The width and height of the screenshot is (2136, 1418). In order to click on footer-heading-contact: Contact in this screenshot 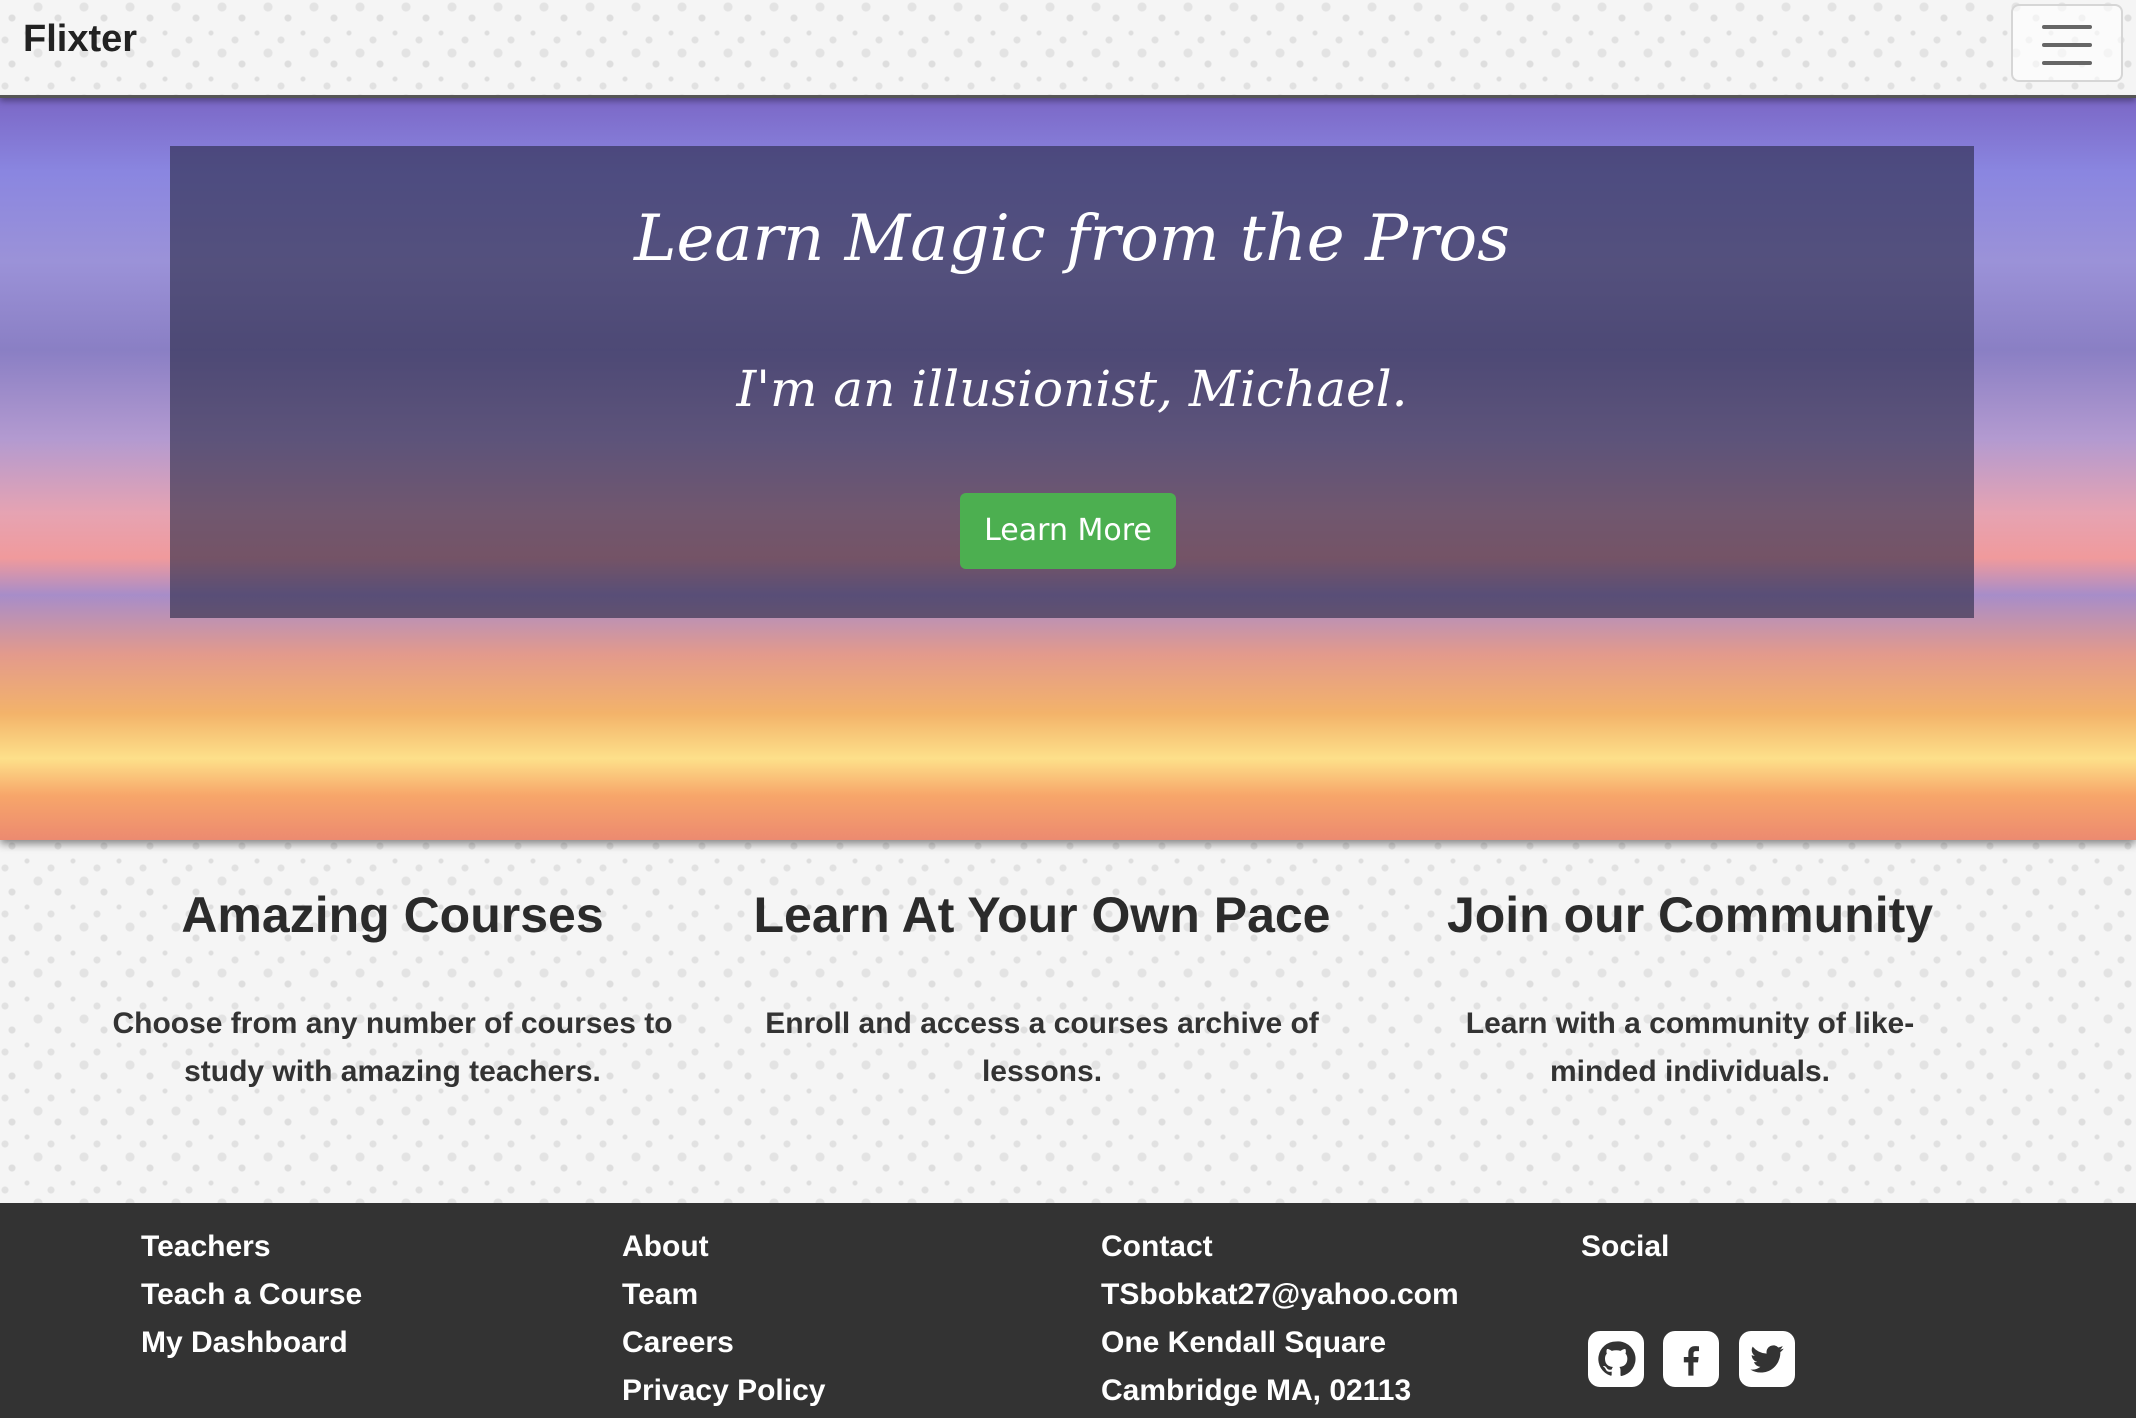, I will do `click(1157, 1246)`.